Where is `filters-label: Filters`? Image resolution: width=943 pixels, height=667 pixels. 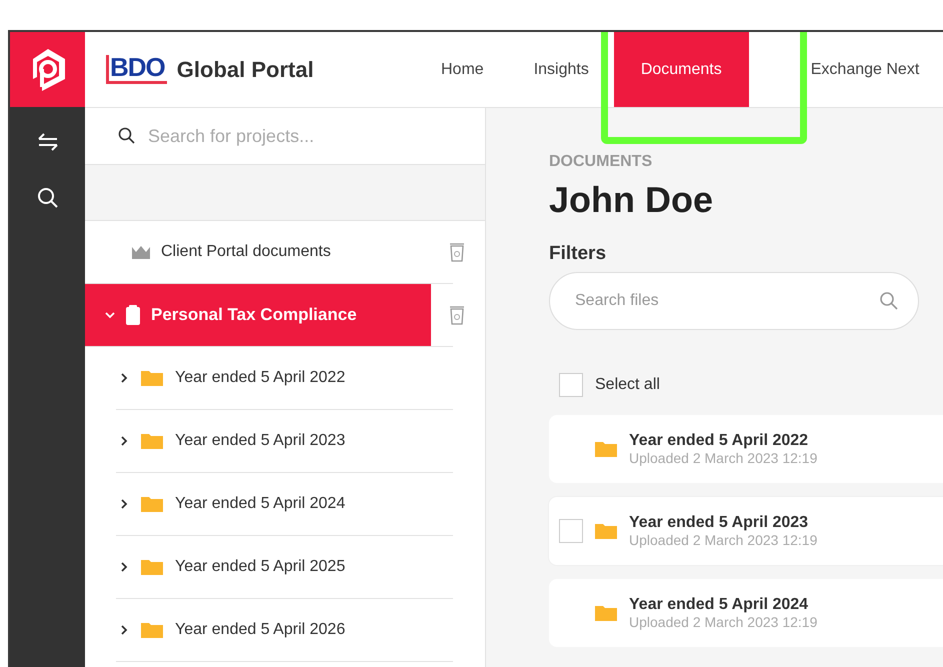
filters-label: Filters is located at coordinates (578, 254).